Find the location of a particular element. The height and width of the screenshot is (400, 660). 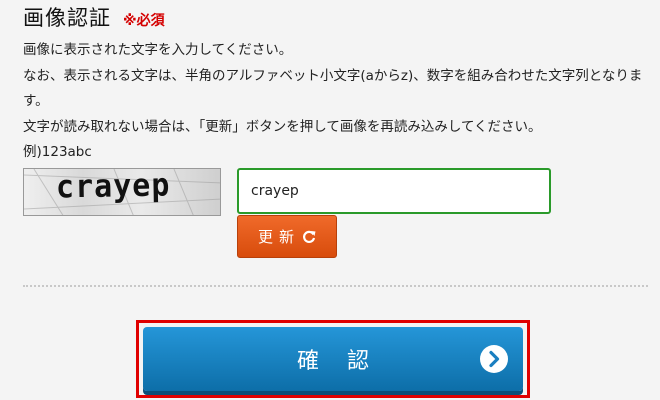

divider is located at coordinates (335, 286).